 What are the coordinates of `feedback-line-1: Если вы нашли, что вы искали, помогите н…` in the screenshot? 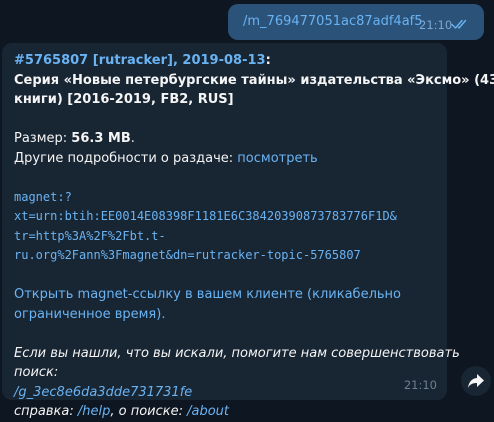 It's located at (237, 353).